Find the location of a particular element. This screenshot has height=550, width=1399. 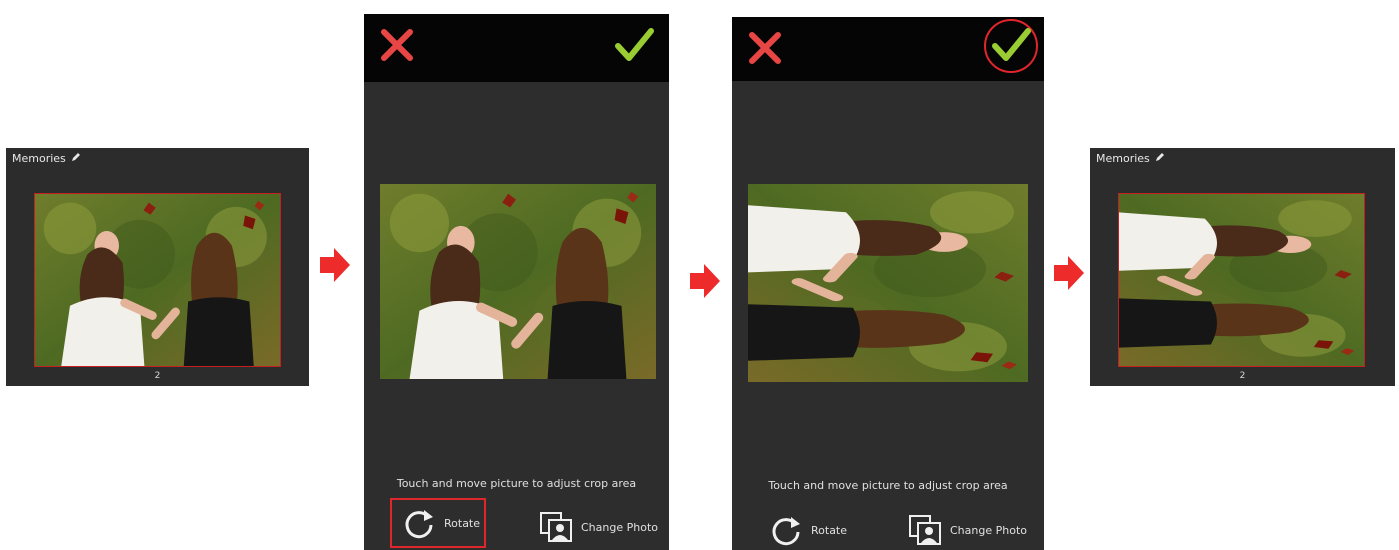

album-card-before: Memories 2 is located at coordinates (157, 267).